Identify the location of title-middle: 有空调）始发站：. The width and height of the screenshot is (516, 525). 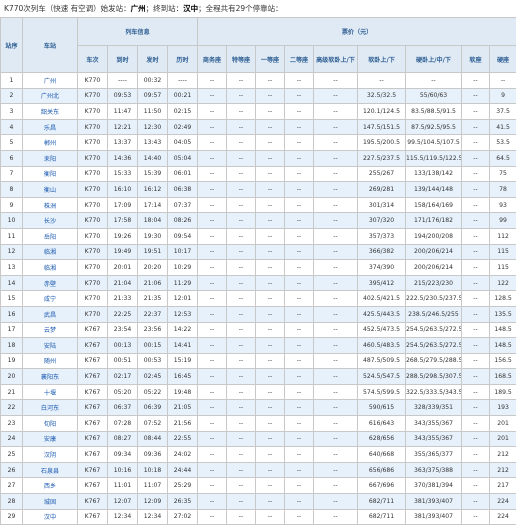
(99, 8).